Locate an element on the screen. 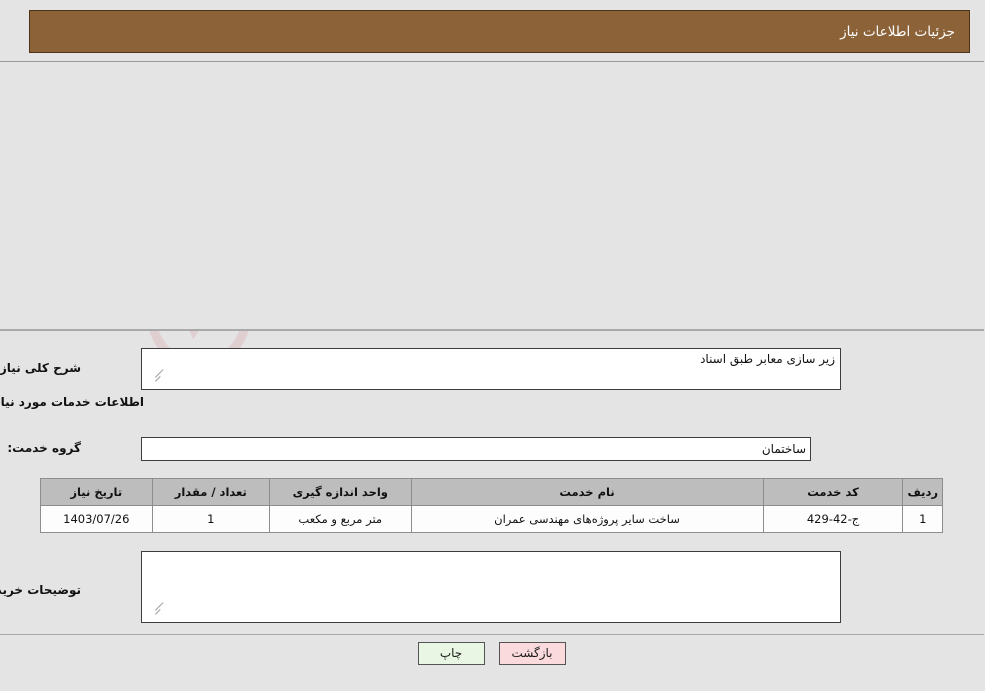 This screenshot has height=691, width=985. back-button: بازگشت is located at coordinates (533, 653).